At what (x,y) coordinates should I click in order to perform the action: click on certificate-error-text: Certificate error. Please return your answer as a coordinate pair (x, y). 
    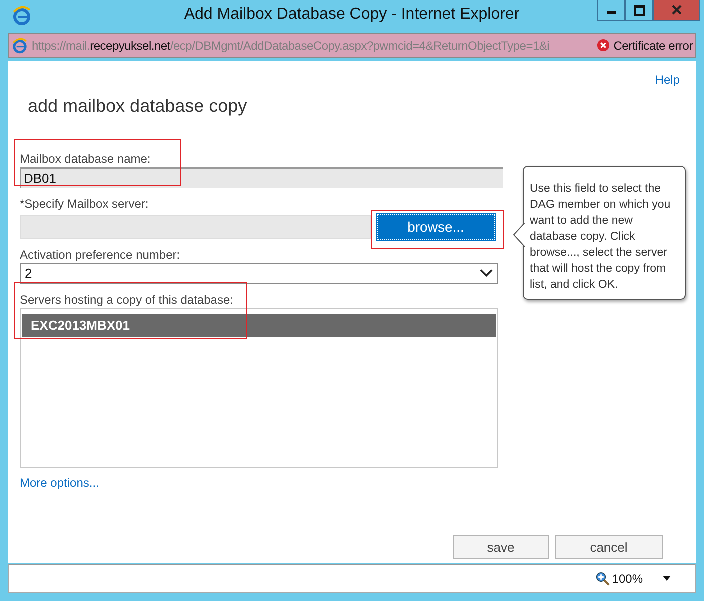
    Looking at the image, I should click on (653, 45).